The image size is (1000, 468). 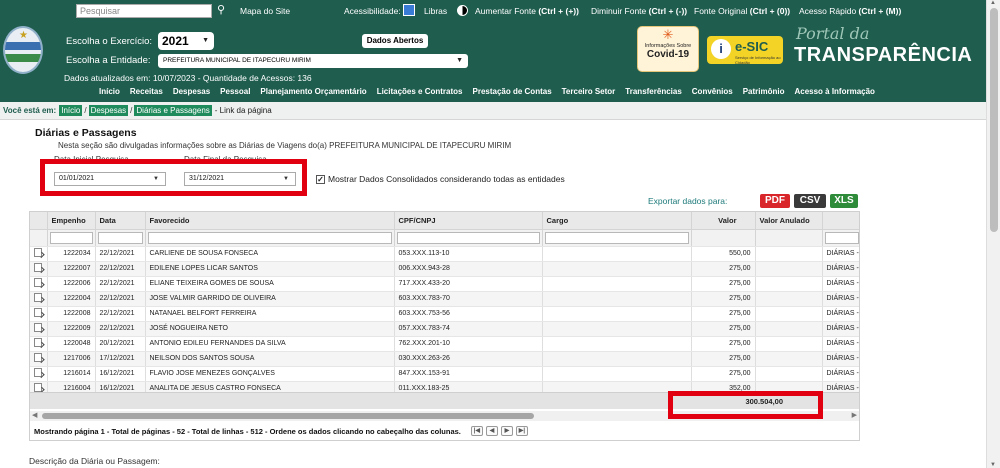 I want to click on scroll-left-icon: ◀, so click(x=34, y=415).